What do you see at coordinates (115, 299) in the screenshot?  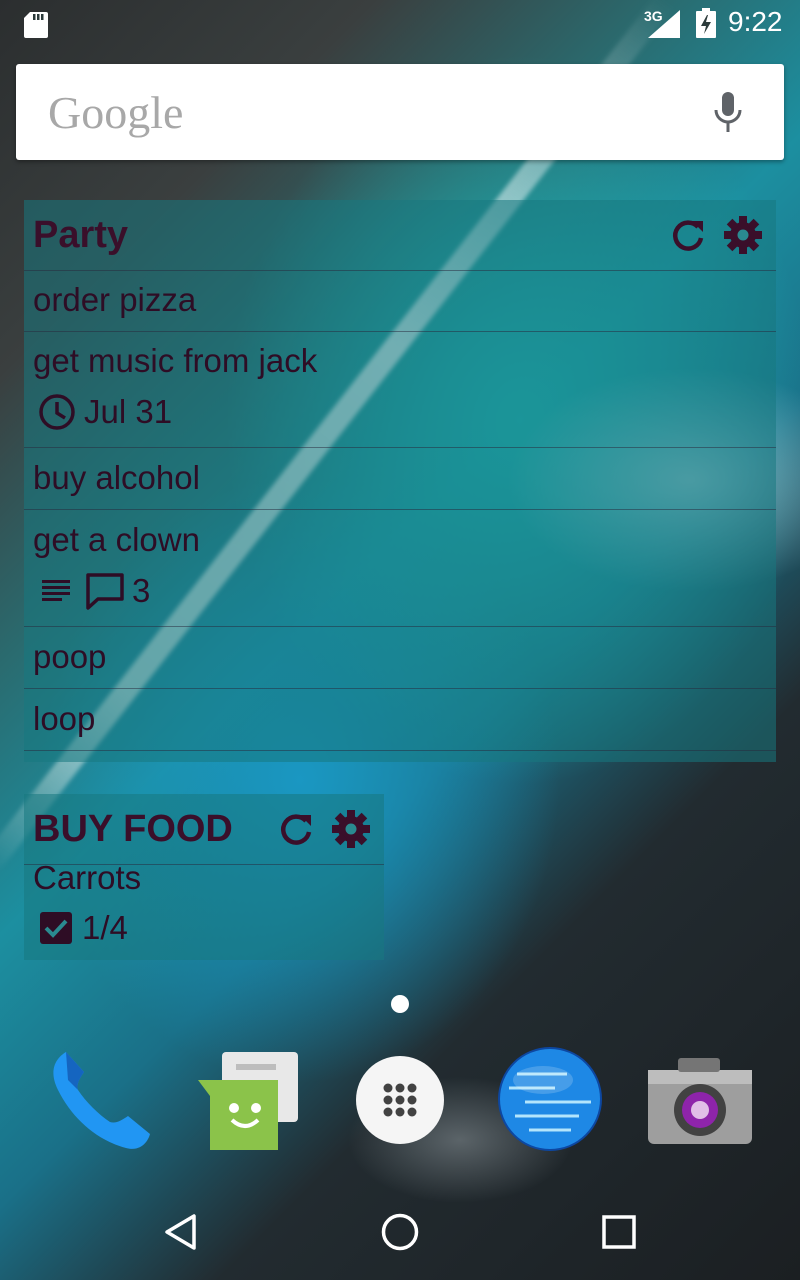 I see `item-text: order pizza` at bounding box center [115, 299].